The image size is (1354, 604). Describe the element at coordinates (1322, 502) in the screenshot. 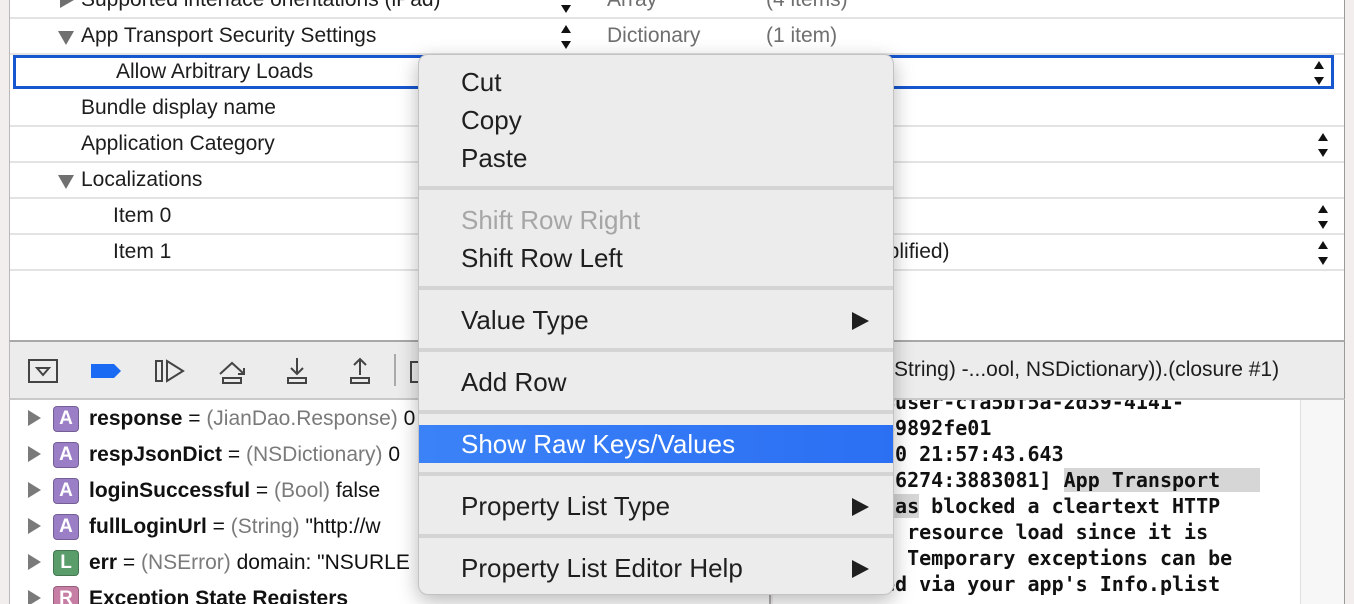

I see `console-scrollbar` at that location.